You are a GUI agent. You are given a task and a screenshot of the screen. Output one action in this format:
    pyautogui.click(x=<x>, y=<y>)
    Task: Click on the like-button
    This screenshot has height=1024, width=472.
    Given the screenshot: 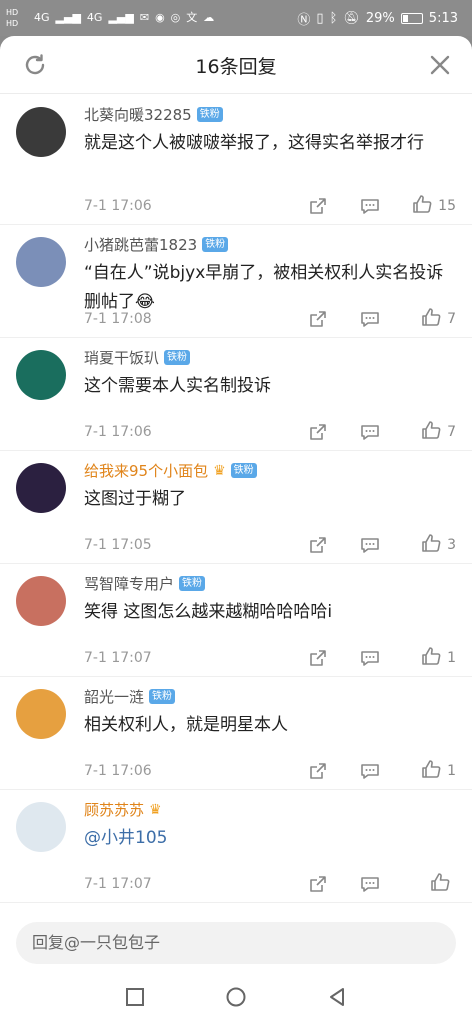 What is the action you would take?
    pyautogui.click(x=426, y=884)
    